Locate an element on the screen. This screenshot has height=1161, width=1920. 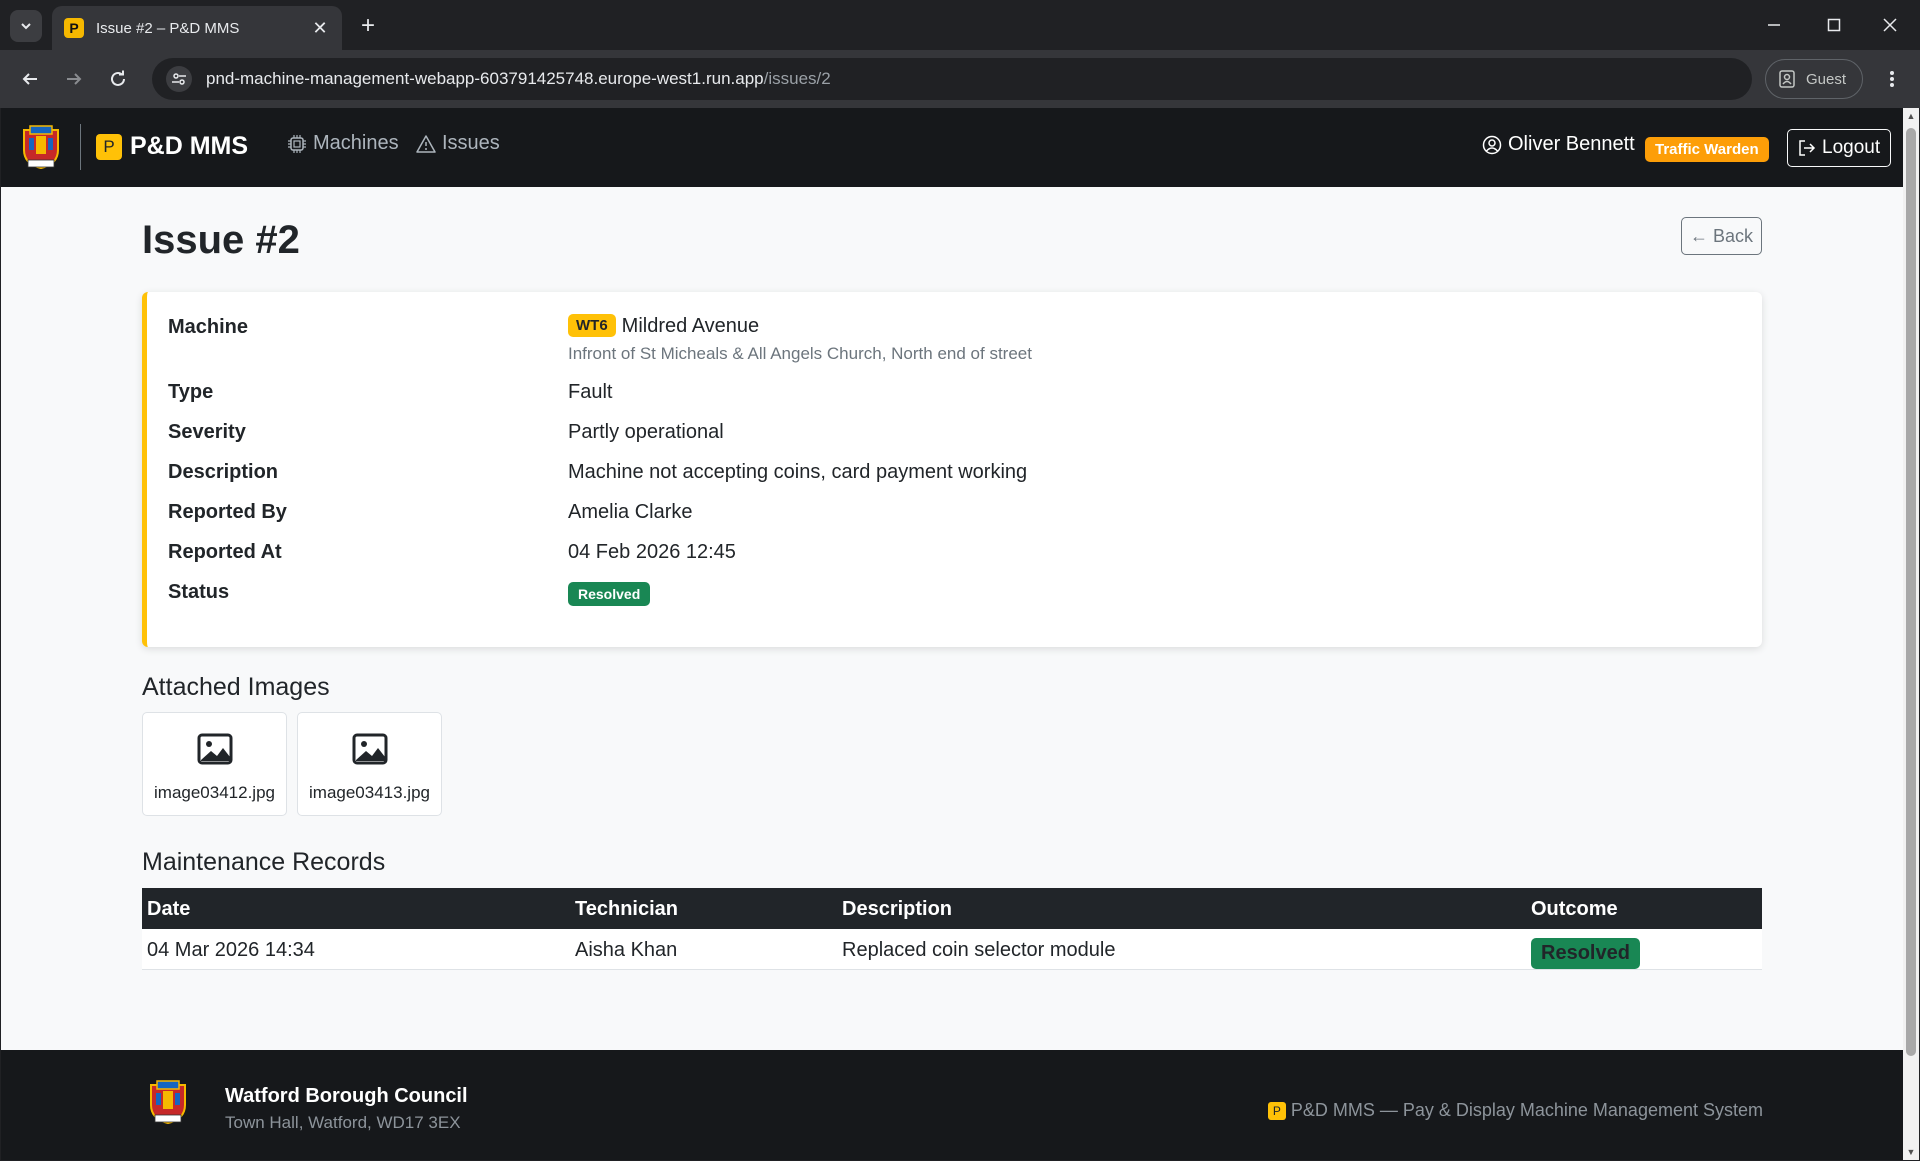
current-user: Oliver Bennett is located at coordinates (1558, 144).